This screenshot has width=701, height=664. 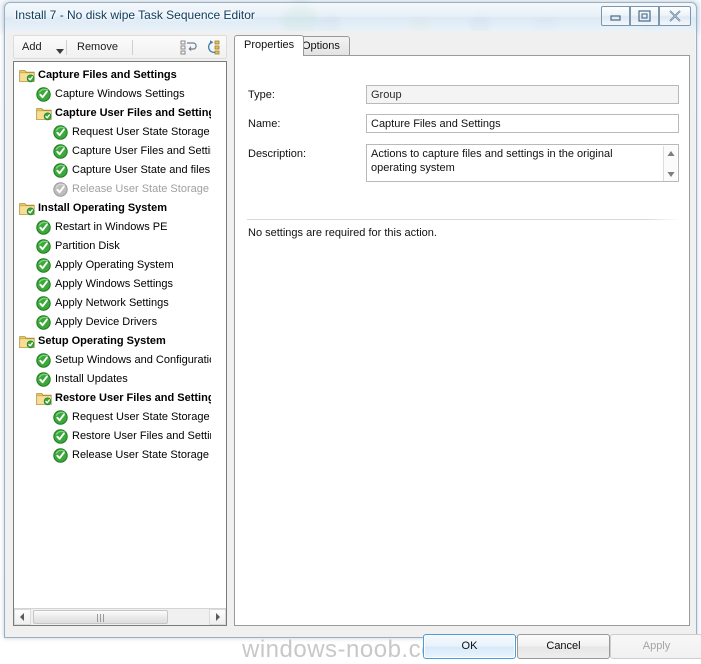 What do you see at coordinates (655, 646) in the screenshot?
I see `apply-button: Apply` at bounding box center [655, 646].